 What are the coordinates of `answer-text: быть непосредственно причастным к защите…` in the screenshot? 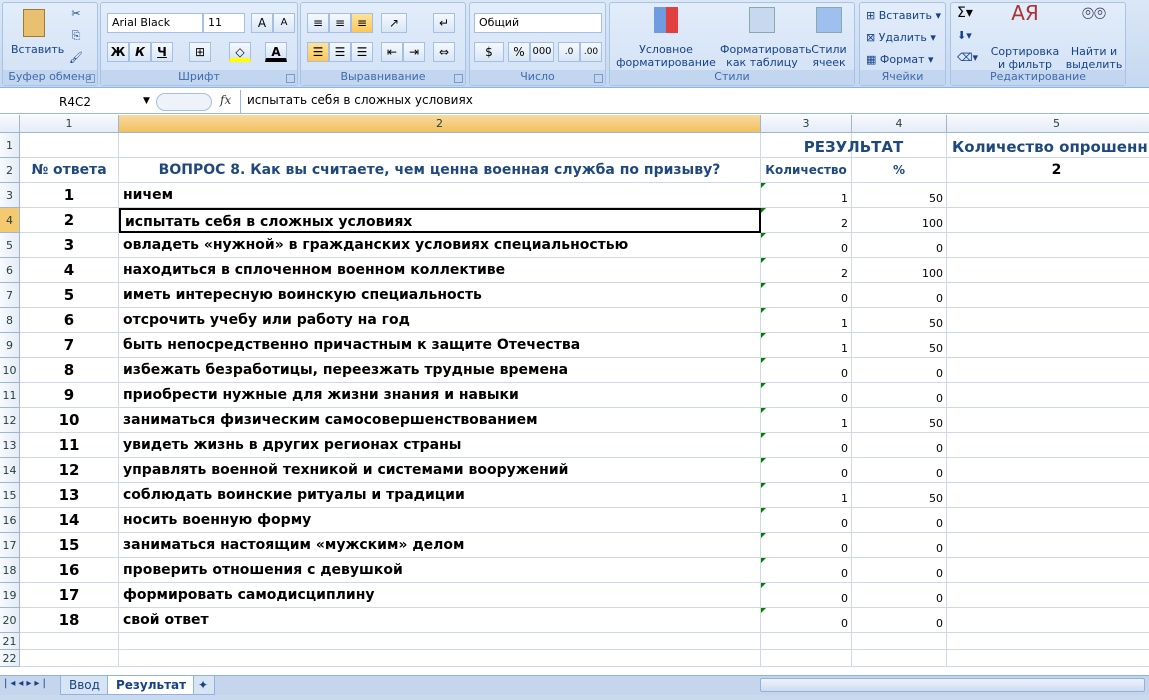 It's located at (440, 345).